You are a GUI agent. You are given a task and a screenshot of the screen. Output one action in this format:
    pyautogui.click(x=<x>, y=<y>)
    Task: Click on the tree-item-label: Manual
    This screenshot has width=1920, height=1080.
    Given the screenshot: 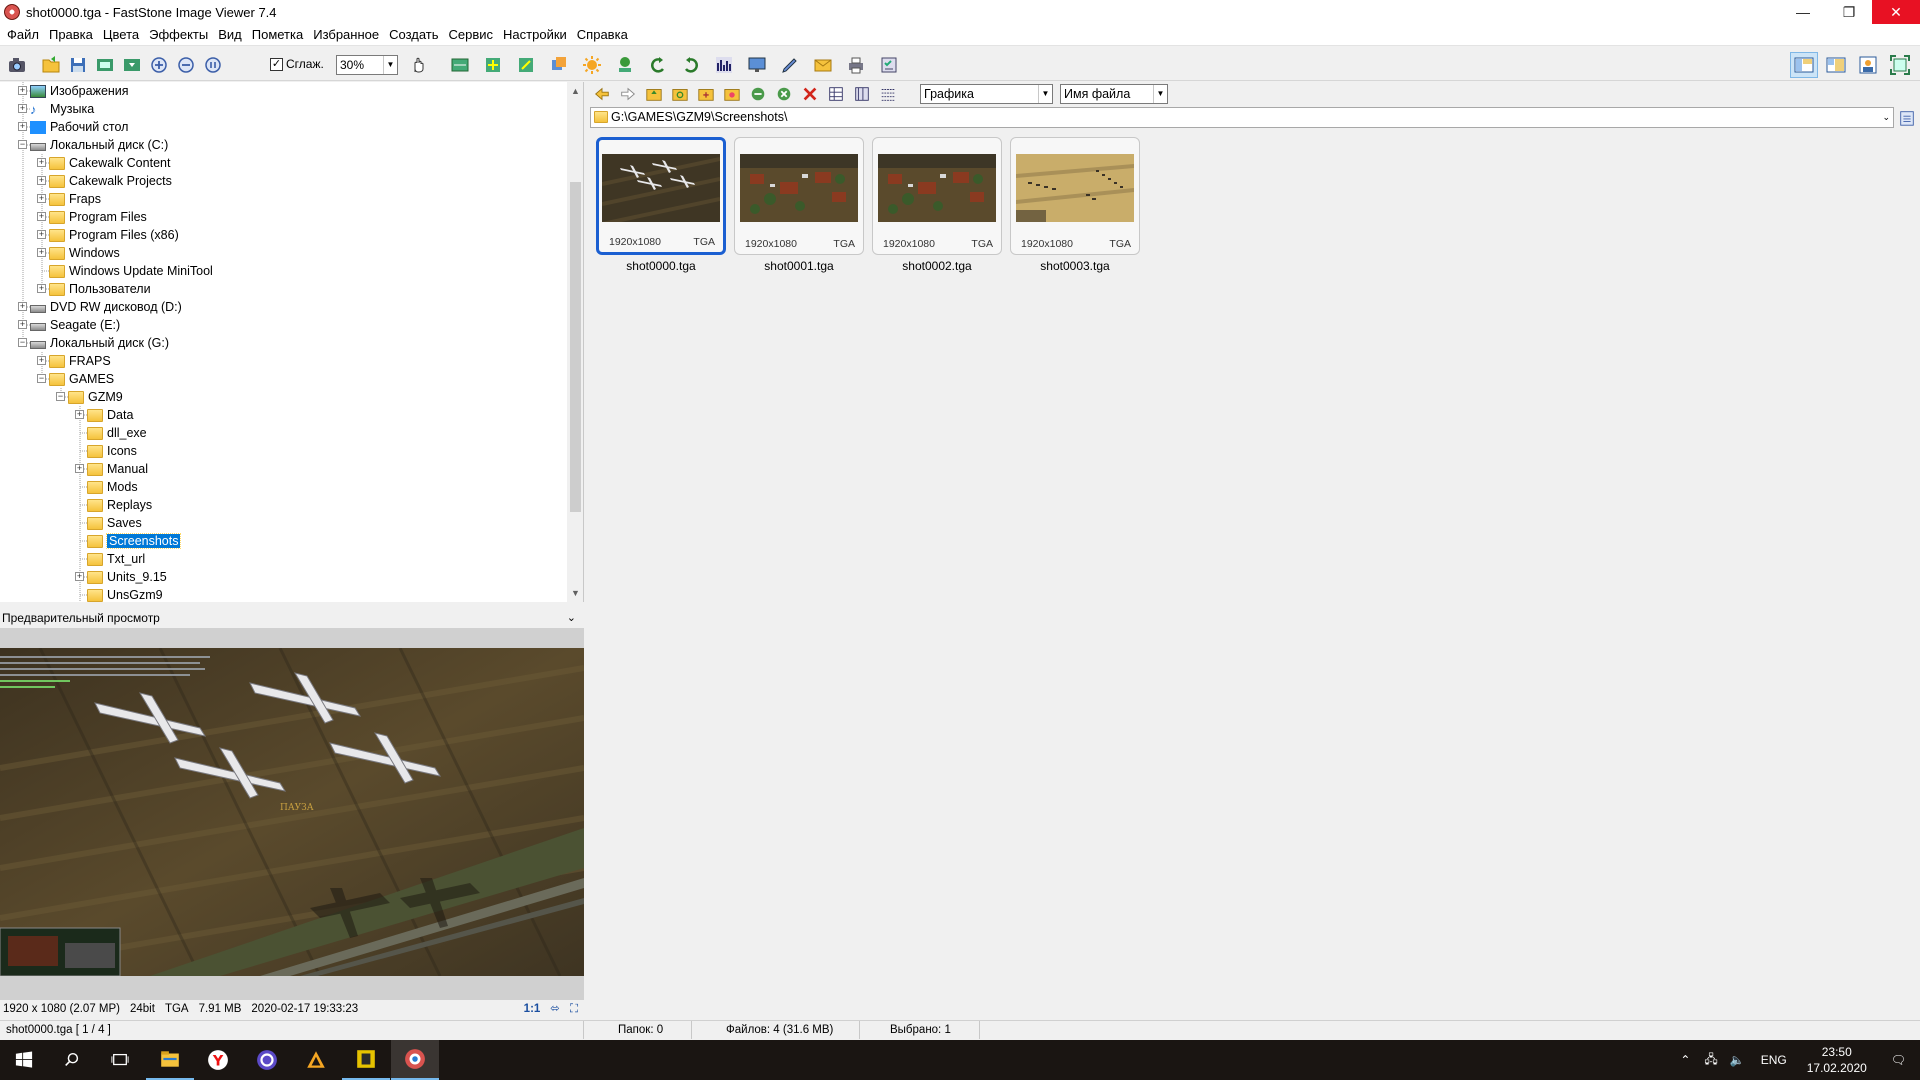 What is the action you would take?
    pyautogui.click(x=127, y=469)
    